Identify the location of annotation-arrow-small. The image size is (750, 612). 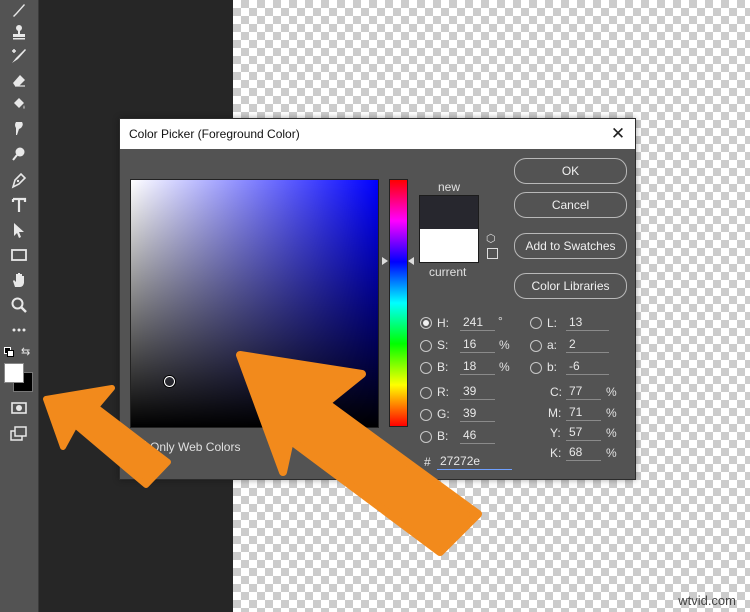
(107, 436).